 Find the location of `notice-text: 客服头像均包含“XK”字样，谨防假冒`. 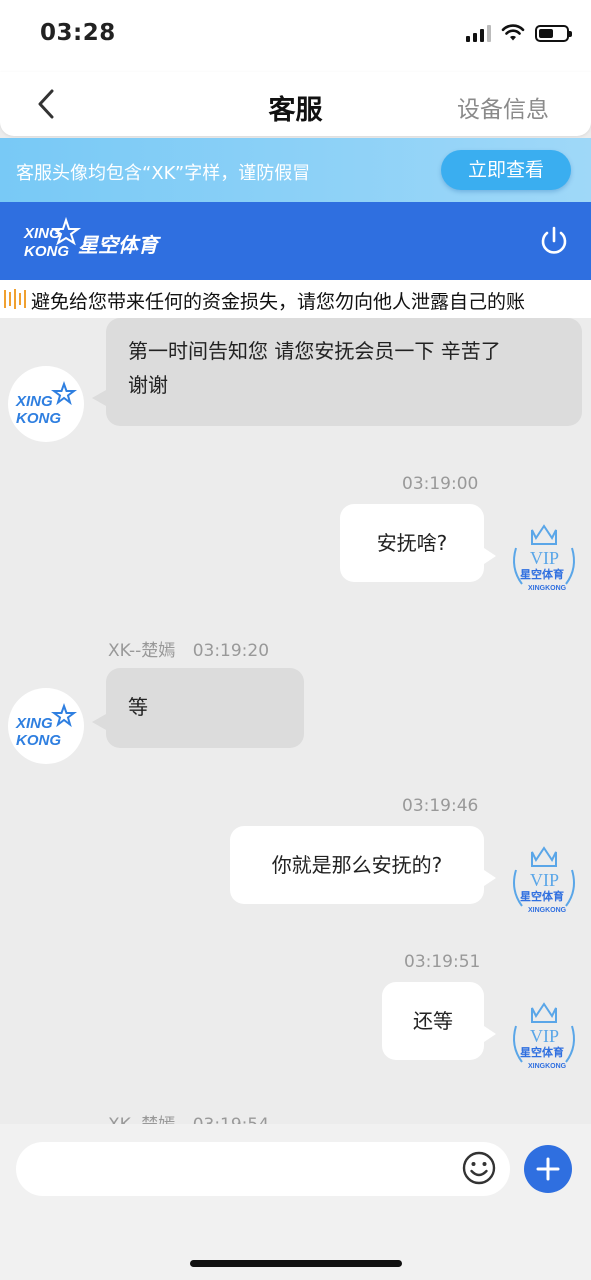

notice-text: 客服头像均包含“XK”字样，谨防假冒 is located at coordinates (163, 173).